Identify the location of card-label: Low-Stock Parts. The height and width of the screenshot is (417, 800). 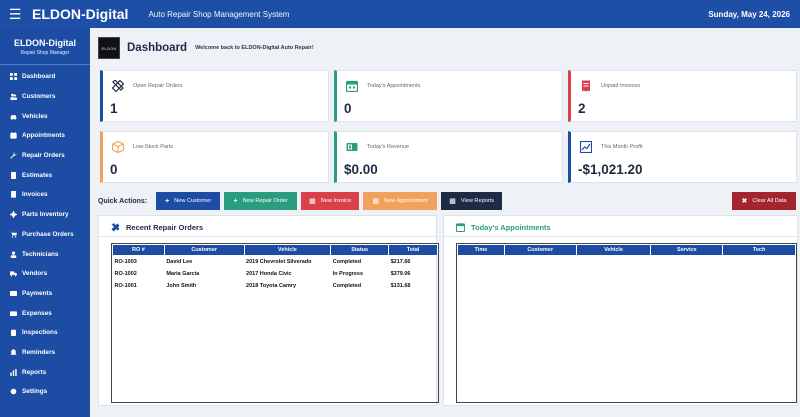
(153, 147).